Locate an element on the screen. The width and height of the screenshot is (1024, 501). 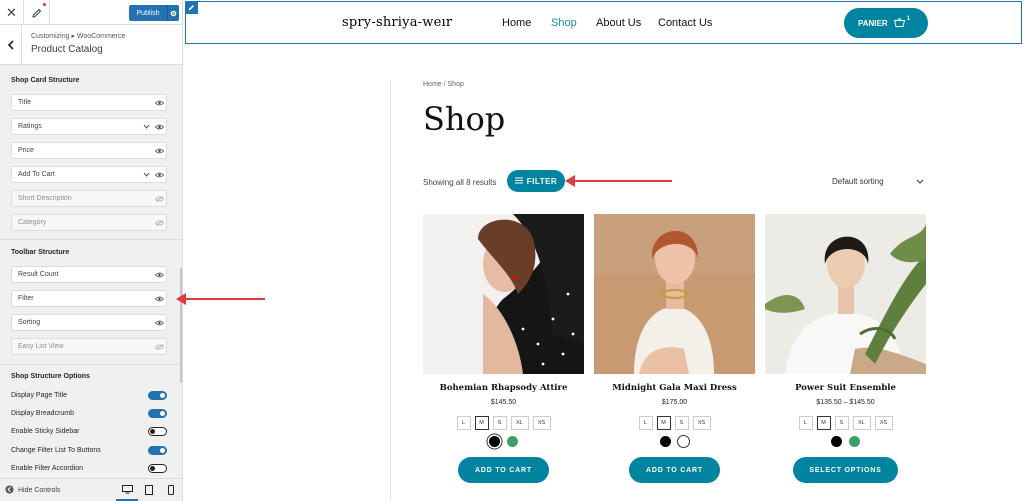
field-filter: Filter is located at coordinates (89, 298).